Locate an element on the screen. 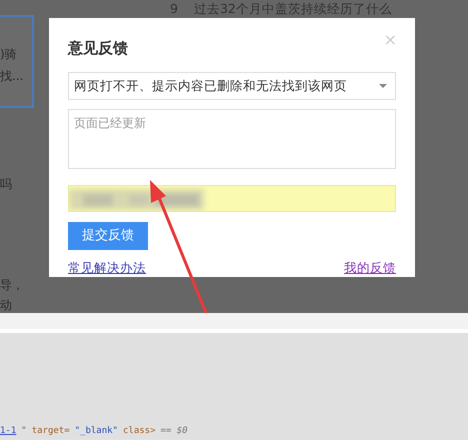  card-text: )骑 is located at coordinates (9, 54).